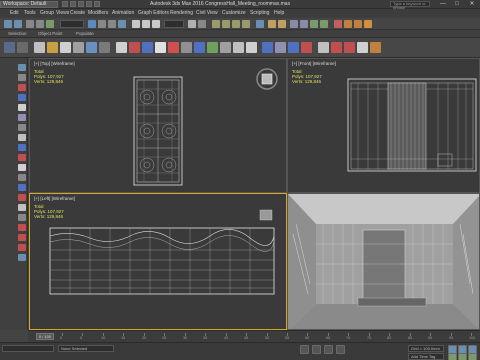 The image size is (480, 360). What do you see at coordinates (50, 24) in the screenshot?
I see `bind-spacewarp-icon` at bounding box center [50, 24].